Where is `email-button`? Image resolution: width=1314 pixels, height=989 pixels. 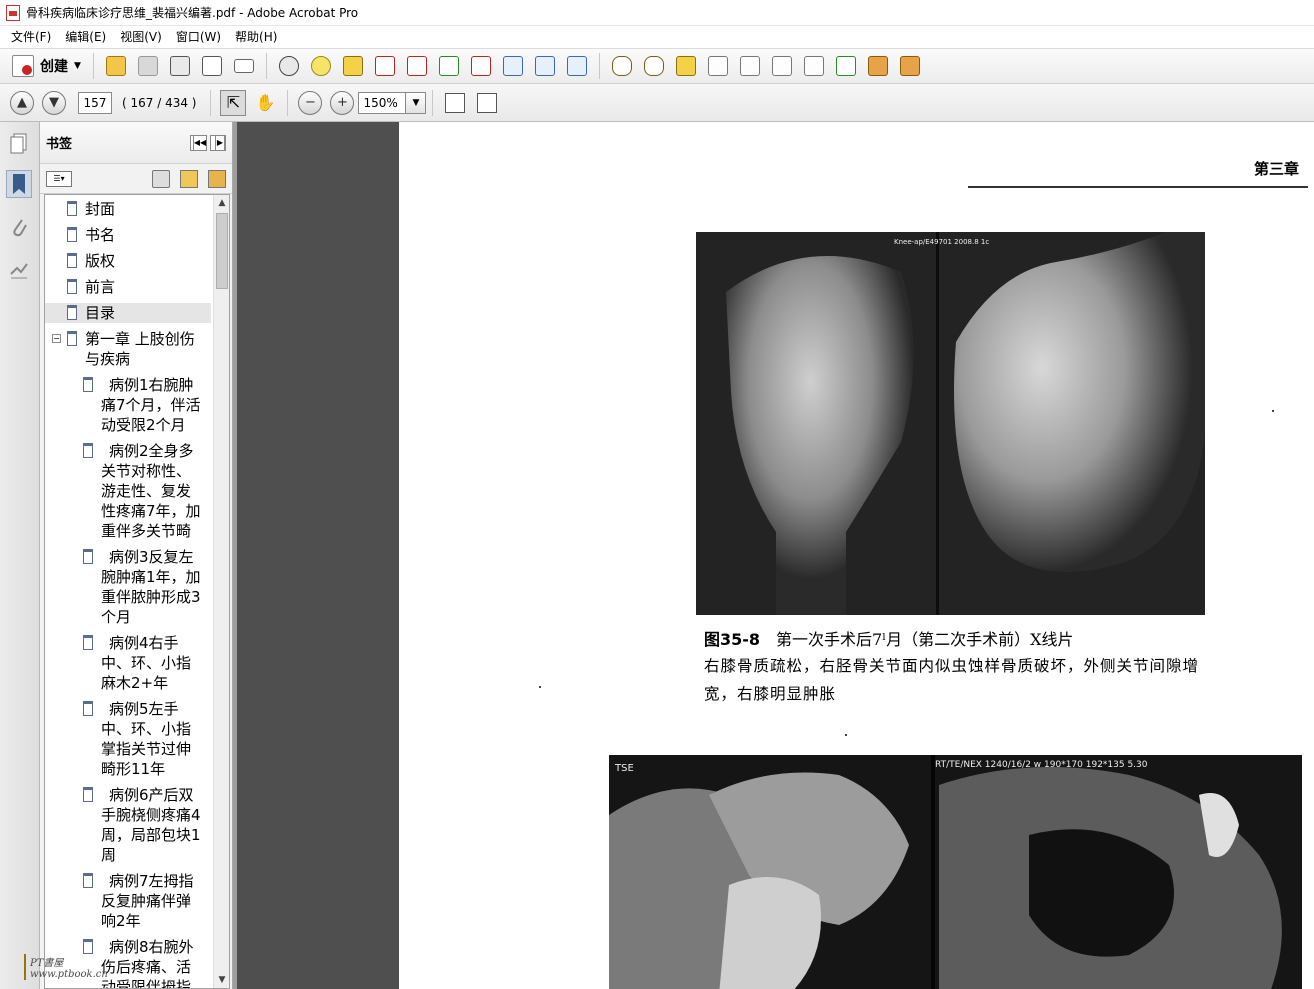
email-button is located at coordinates (244, 66).